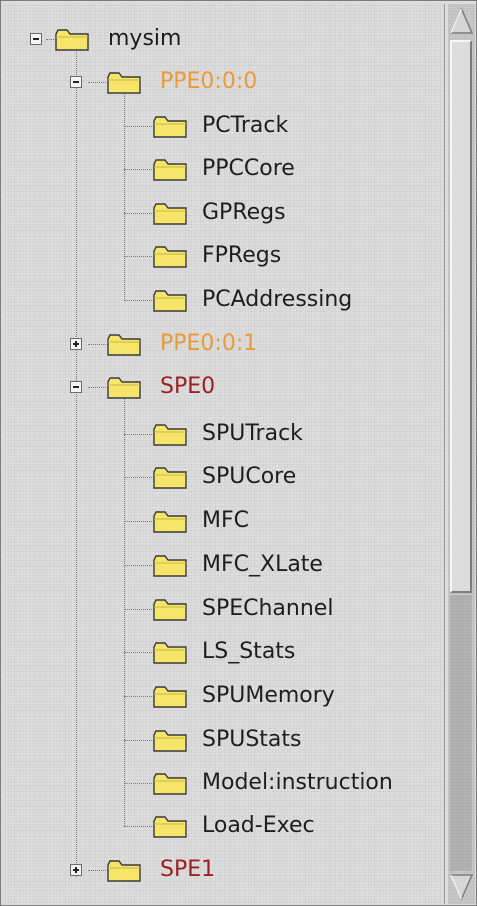 The height and width of the screenshot is (906, 477). Describe the element at coordinates (244, 212) in the screenshot. I see `tree-node-label: GPRegs` at that location.